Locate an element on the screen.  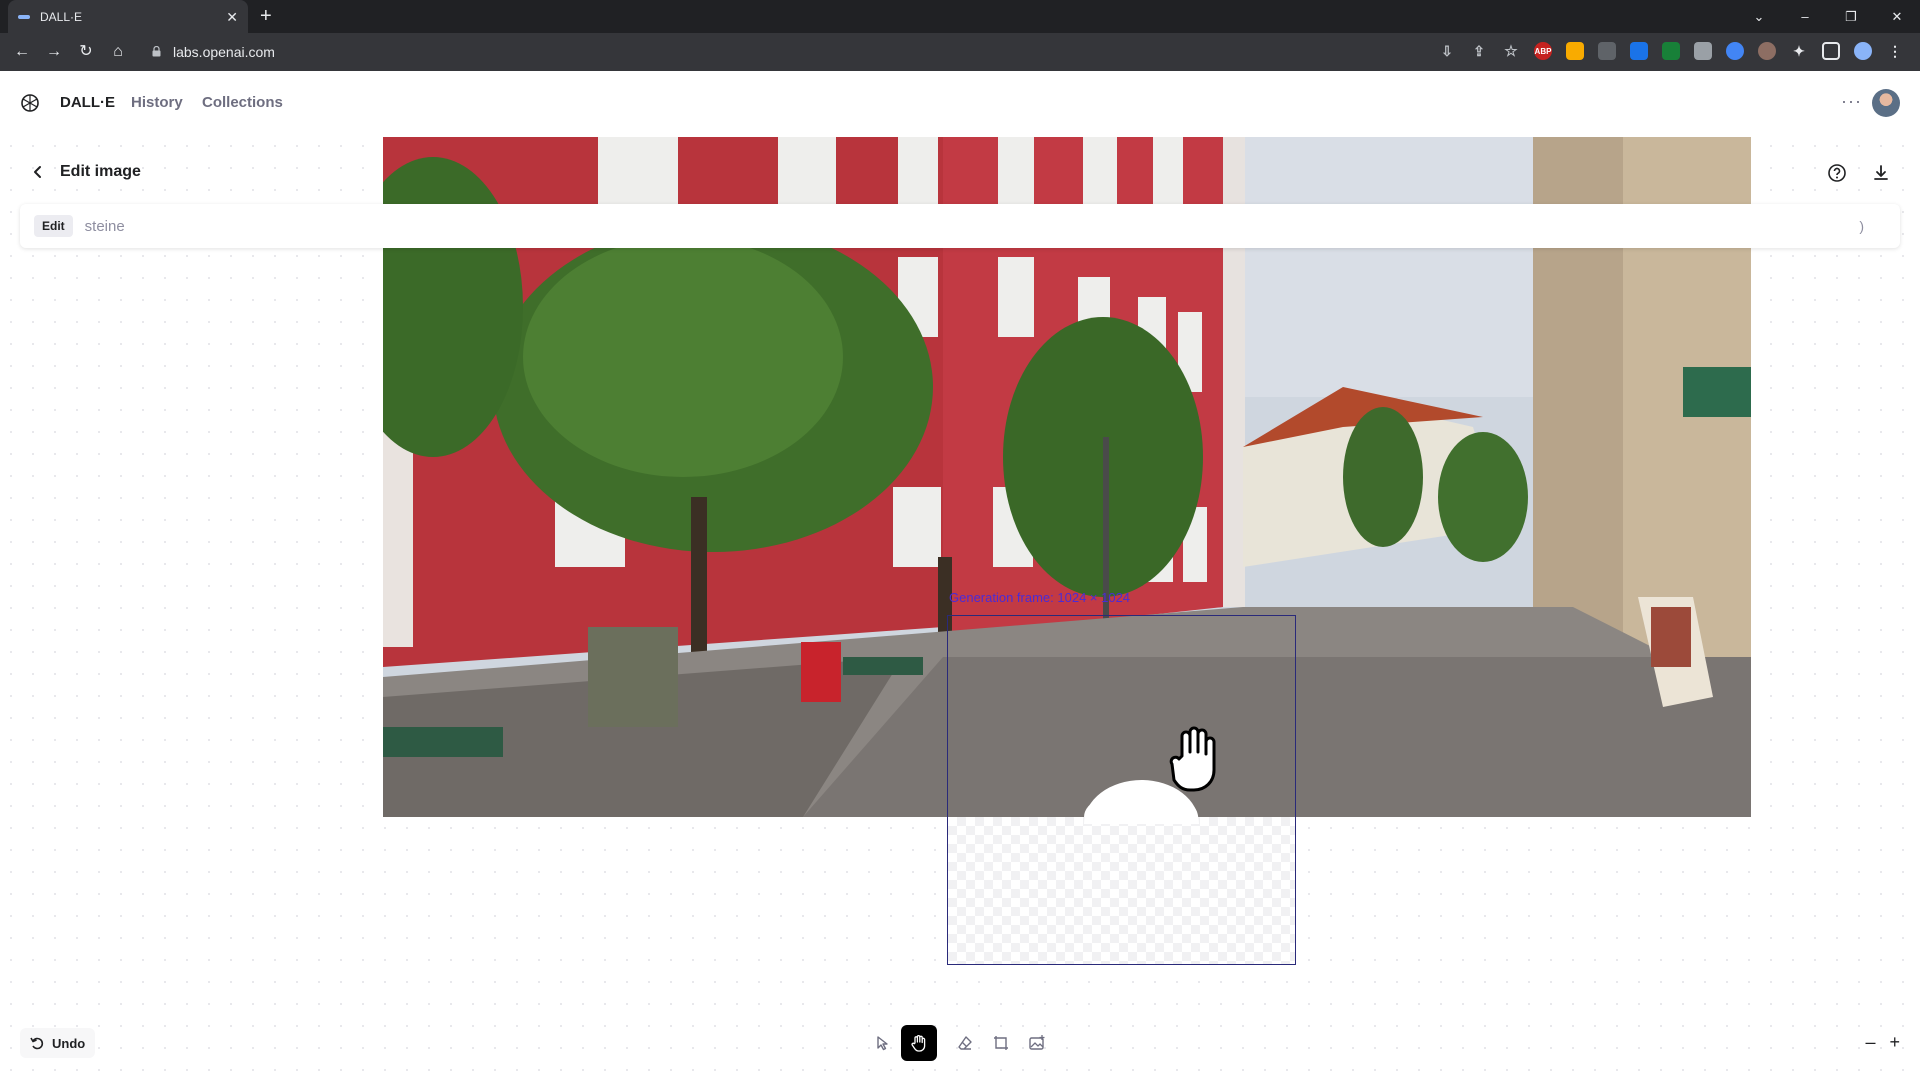
extensions-area: ⇩ ⇪ ☆ ABP ✦ ⋮ is located at coordinates (1671, 51).